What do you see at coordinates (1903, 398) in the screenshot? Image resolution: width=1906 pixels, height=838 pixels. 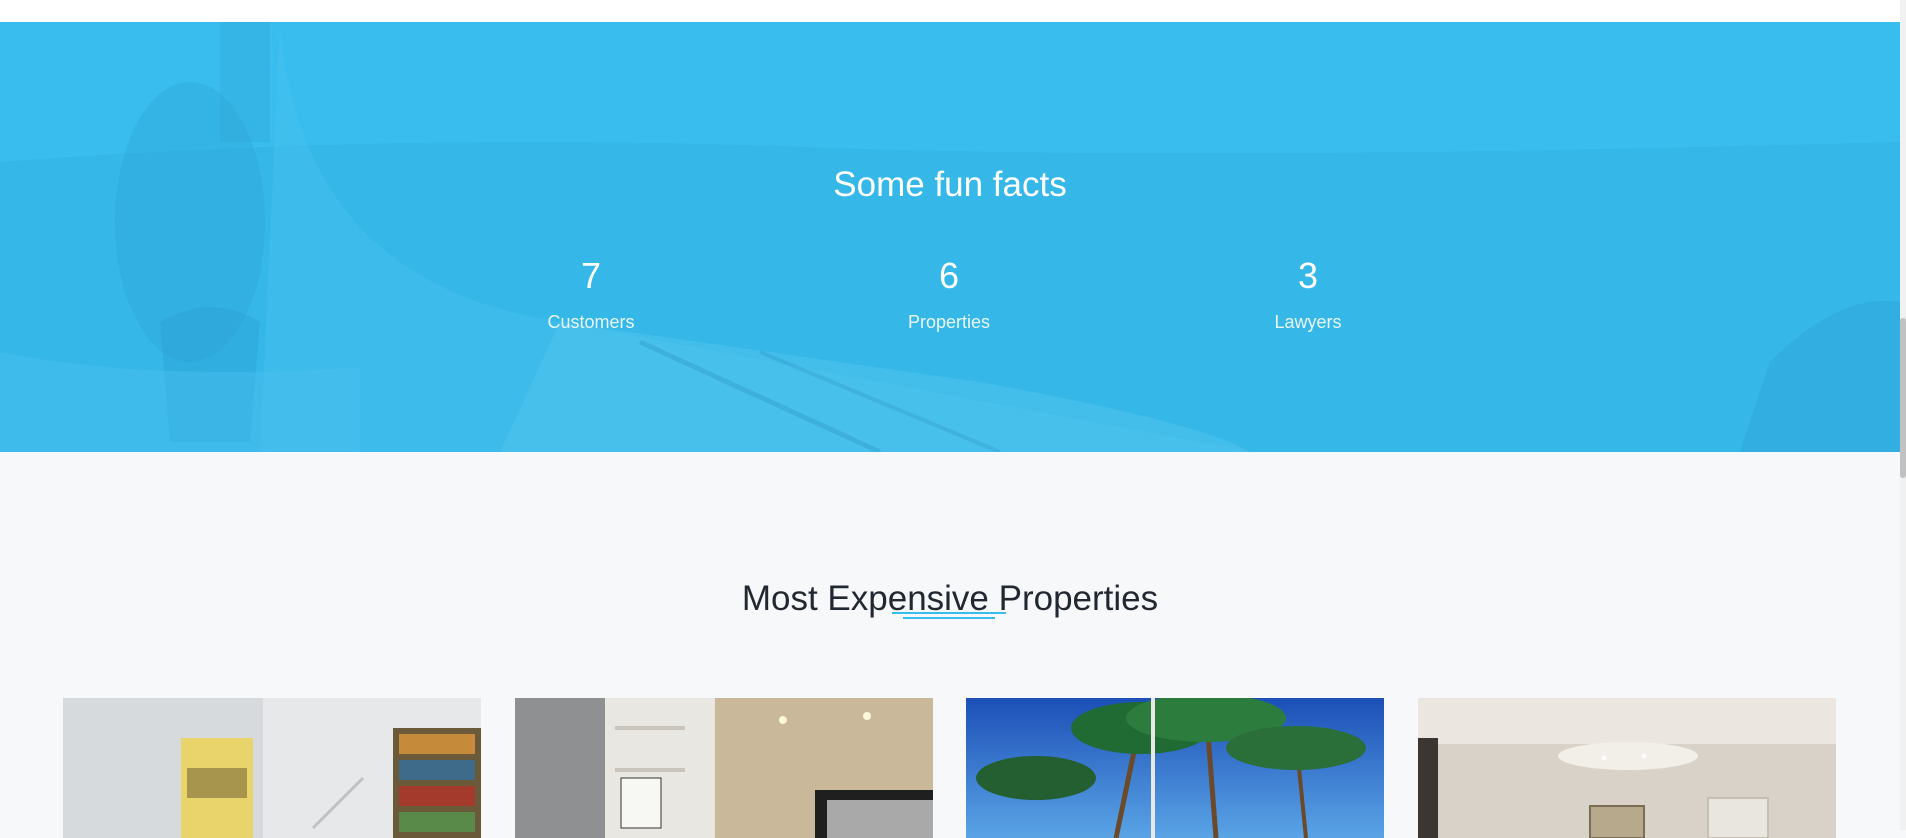 I see `scrollbar-thumb` at bounding box center [1903, 398].